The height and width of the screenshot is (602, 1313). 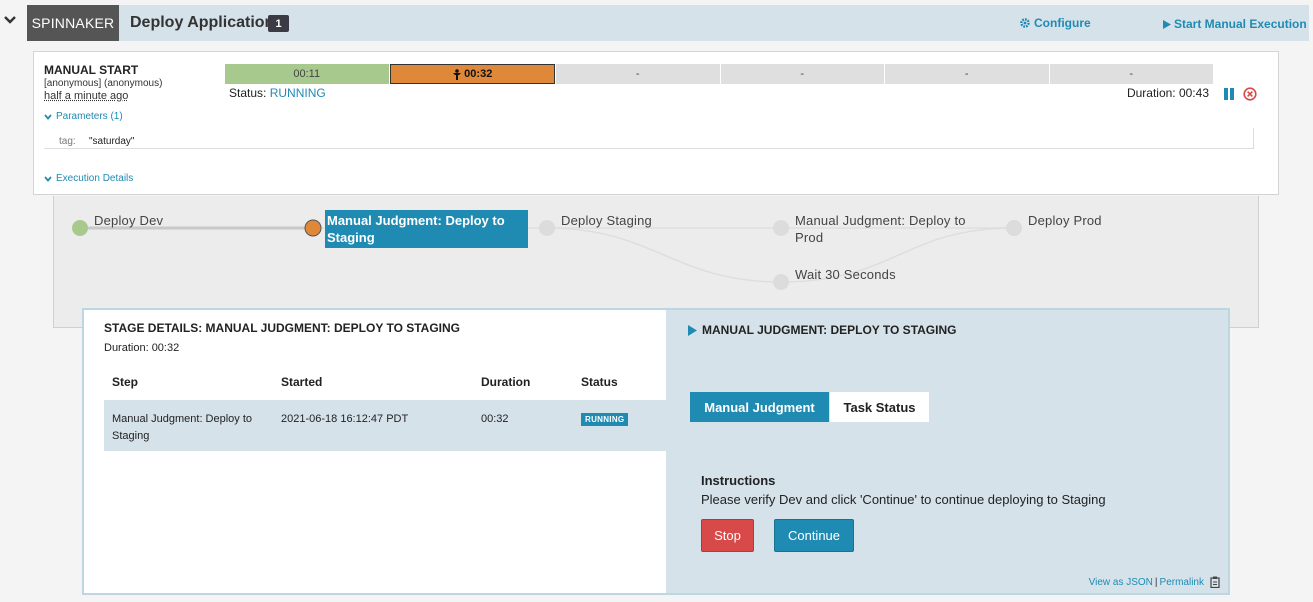 I want to click on status-label: Status:, so click(x=248, y=93).